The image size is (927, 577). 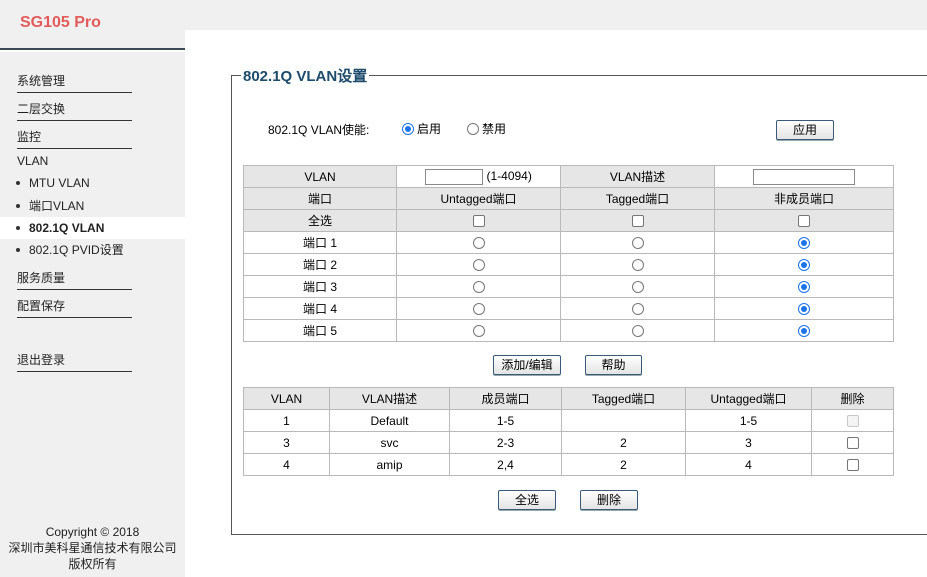 I want to click on sidebar-item-monitor: 监控, so click(x=74, y=138).